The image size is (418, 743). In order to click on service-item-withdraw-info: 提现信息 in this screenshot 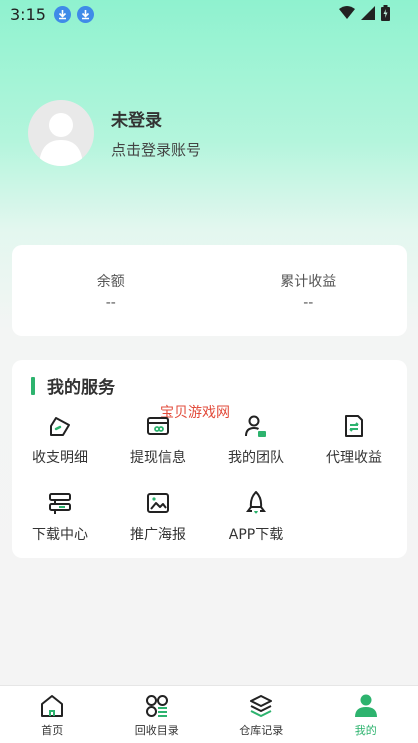, I will do `click(158, 443)`.